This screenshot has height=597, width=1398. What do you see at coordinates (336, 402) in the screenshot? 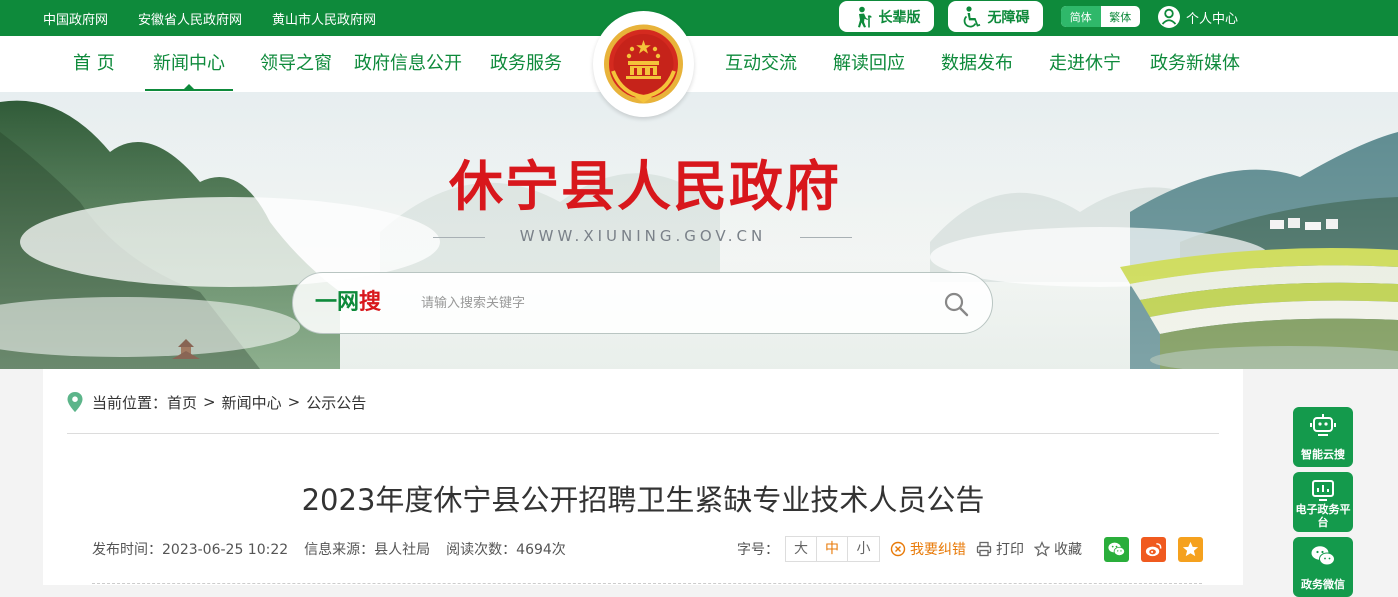
I see `breadcrumb-announcements: 公示公告` at bounding box center [336, 402].